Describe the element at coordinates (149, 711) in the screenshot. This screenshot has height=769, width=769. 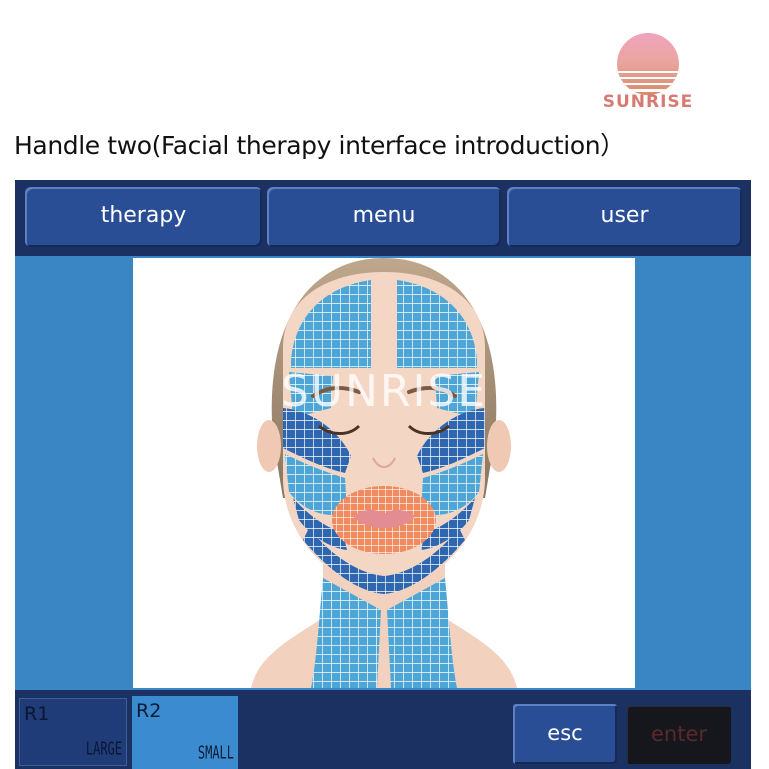
I see `r2-label: R2` at that location.